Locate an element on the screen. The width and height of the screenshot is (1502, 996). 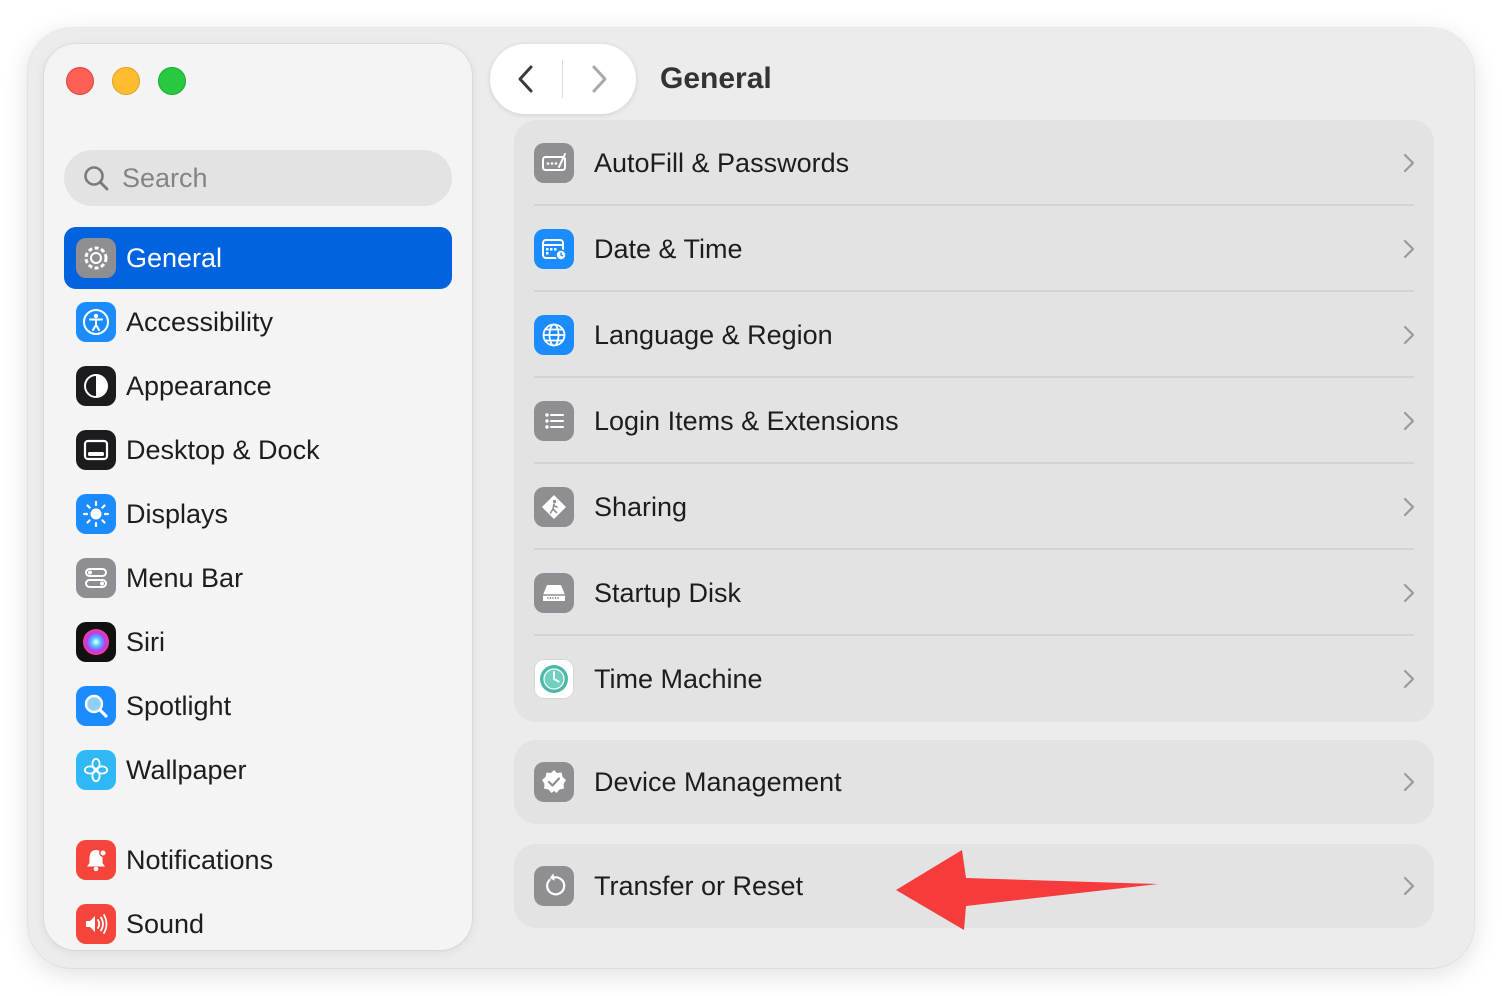
key-form-icon is located at coordinates (554, 163).